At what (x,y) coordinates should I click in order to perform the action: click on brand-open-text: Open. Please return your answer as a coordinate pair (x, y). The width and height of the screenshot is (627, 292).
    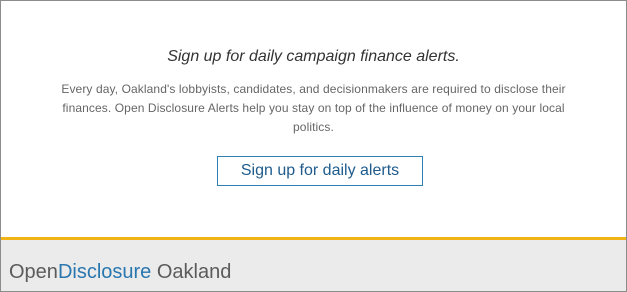
    Looking at the image, I should click on (33, 272).